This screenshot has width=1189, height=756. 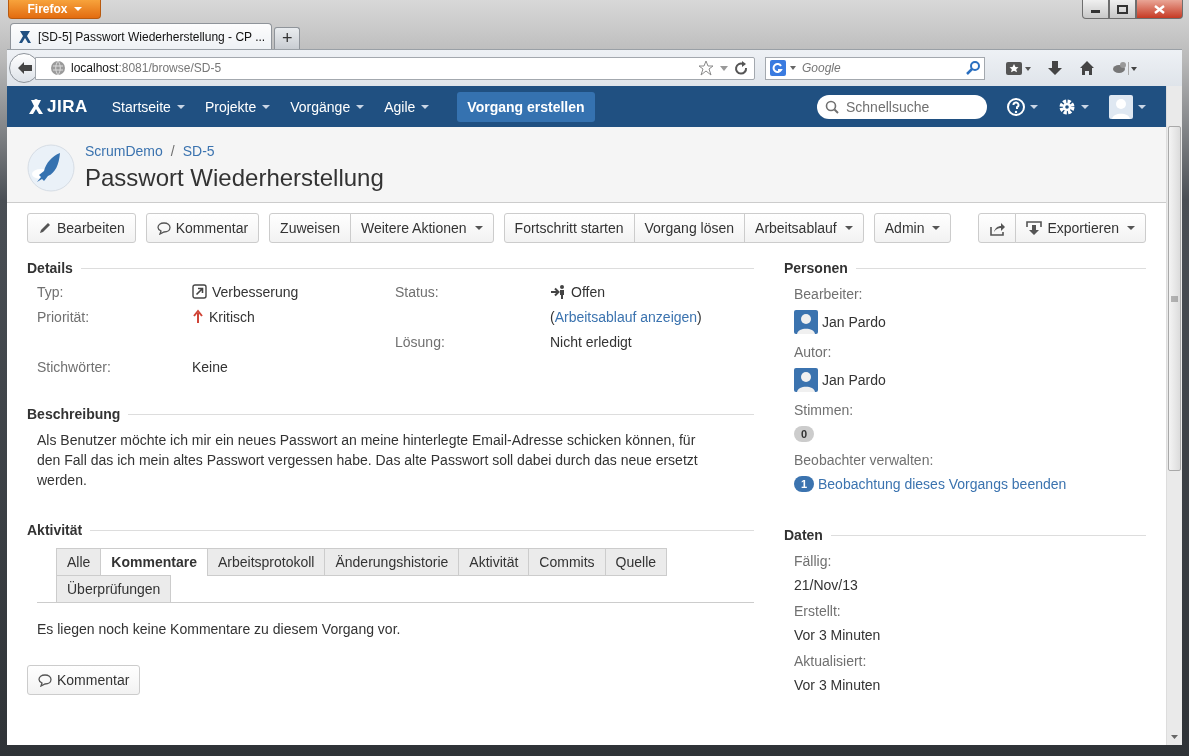 What do you see at coordinates (912, 228) in the screenshot?
I see `toolbar-button: Admin` at bounding box center [912, 228].